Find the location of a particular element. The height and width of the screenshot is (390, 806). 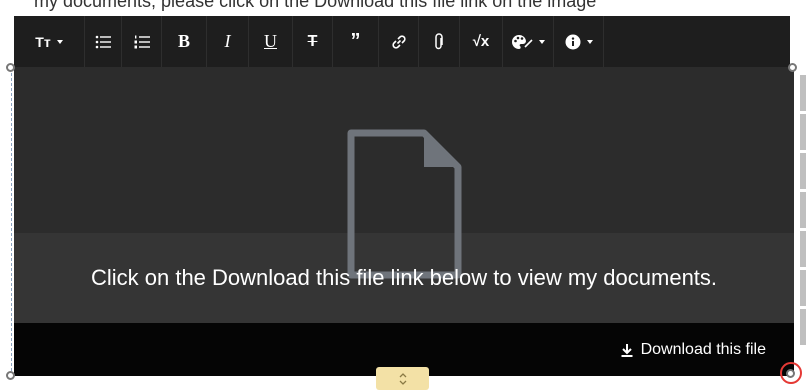

color-dropdown is located at coordinates (528, 41).